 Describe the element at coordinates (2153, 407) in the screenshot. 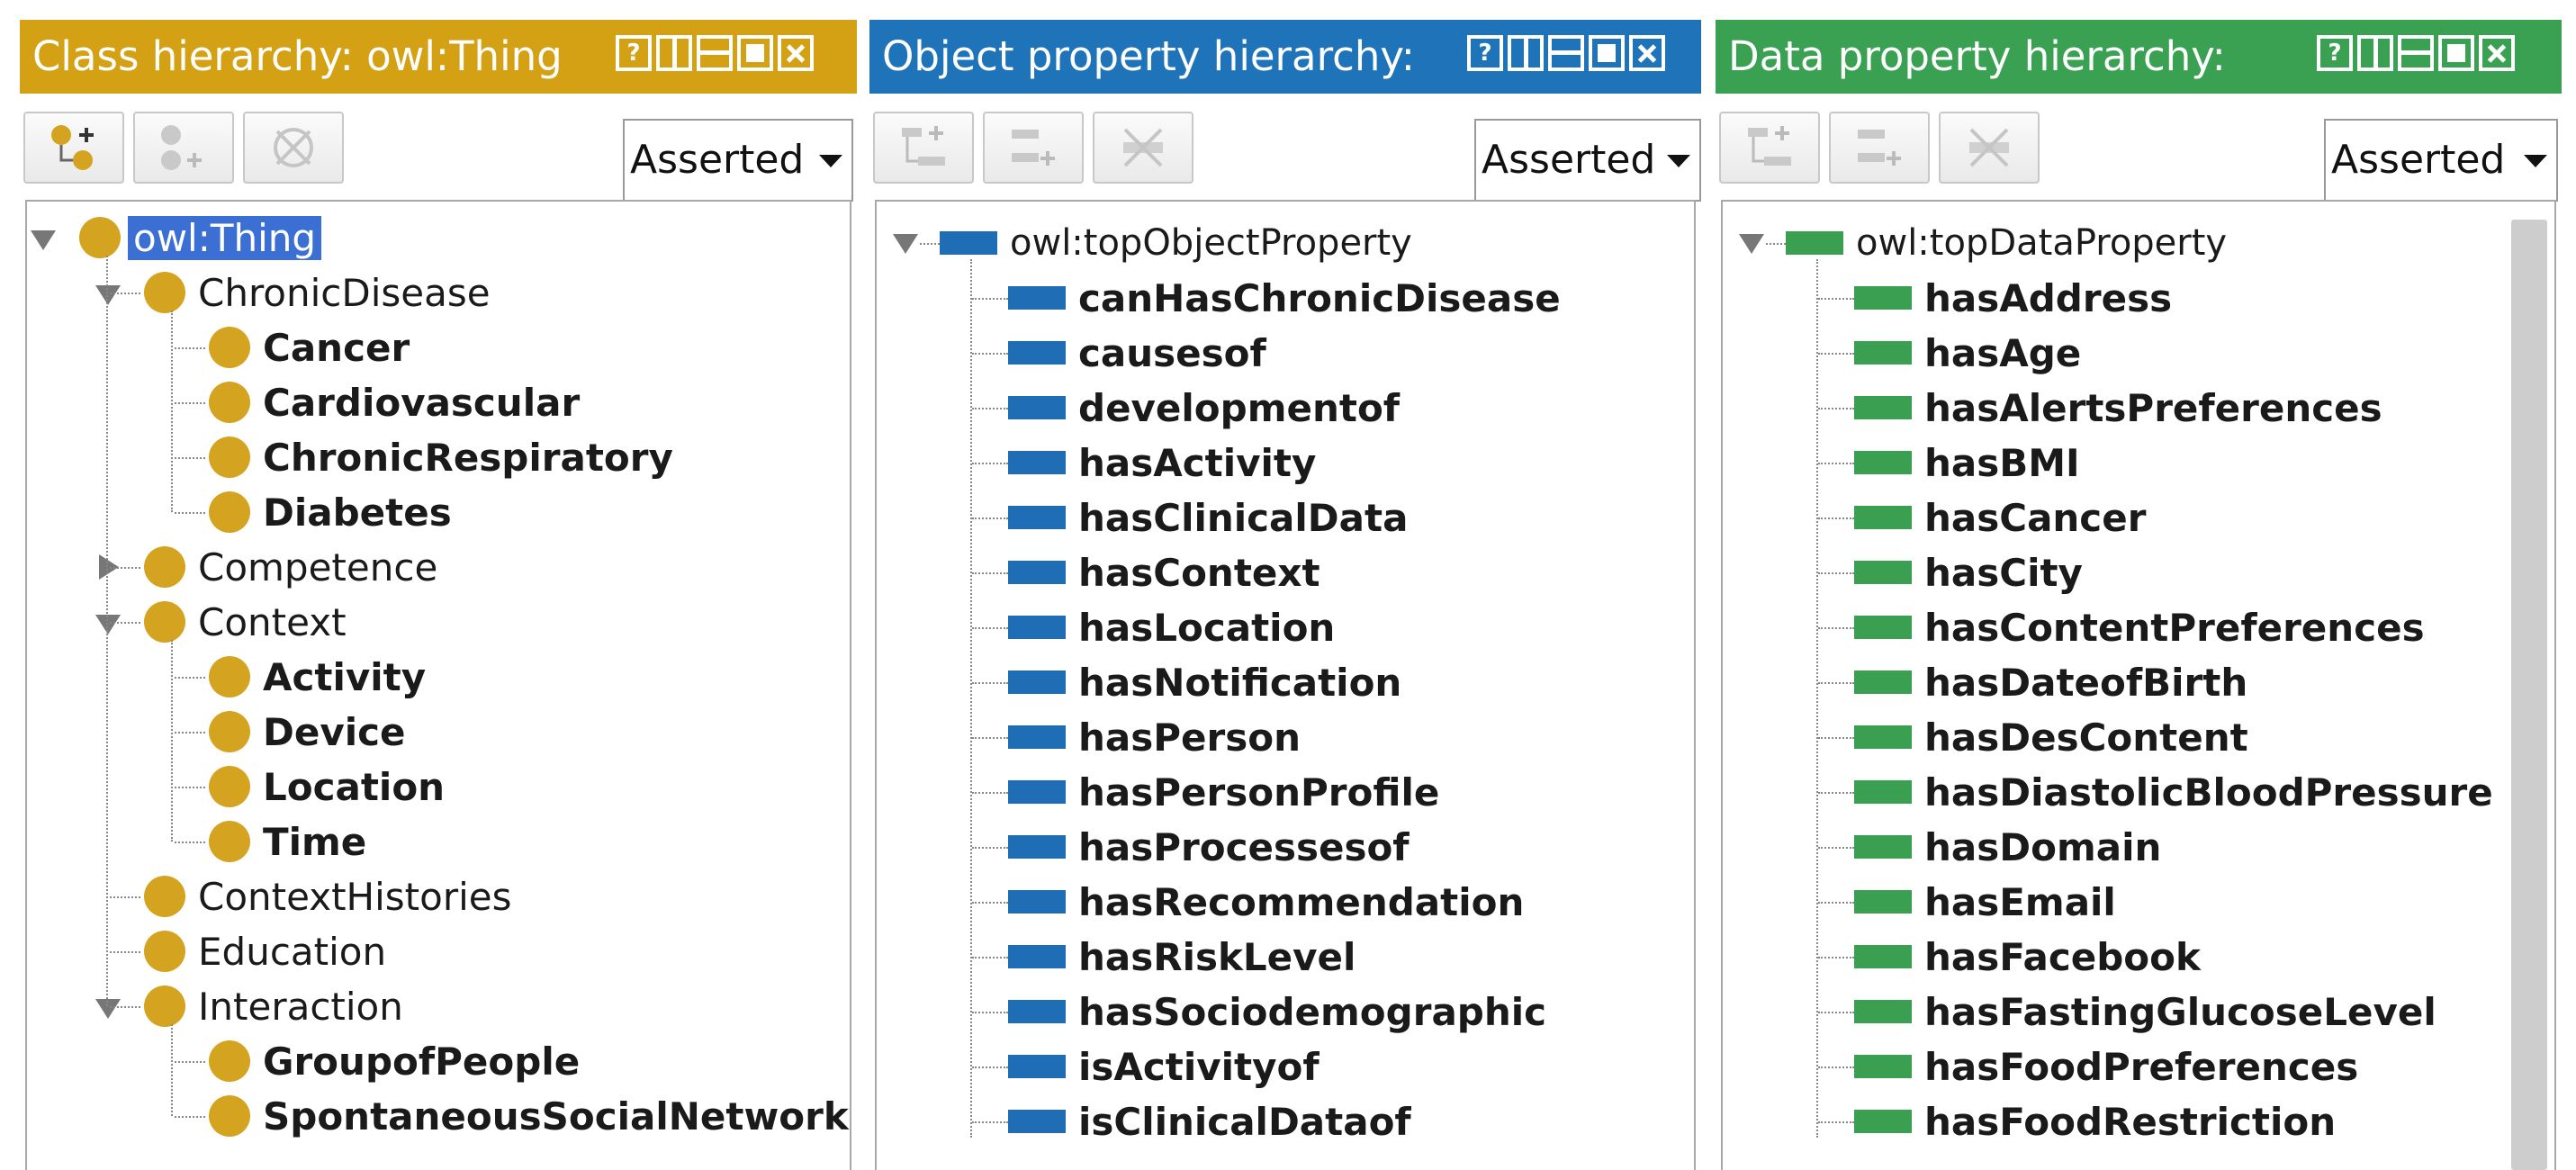

I see `property-label: hasAlertsPreferences` at that location.